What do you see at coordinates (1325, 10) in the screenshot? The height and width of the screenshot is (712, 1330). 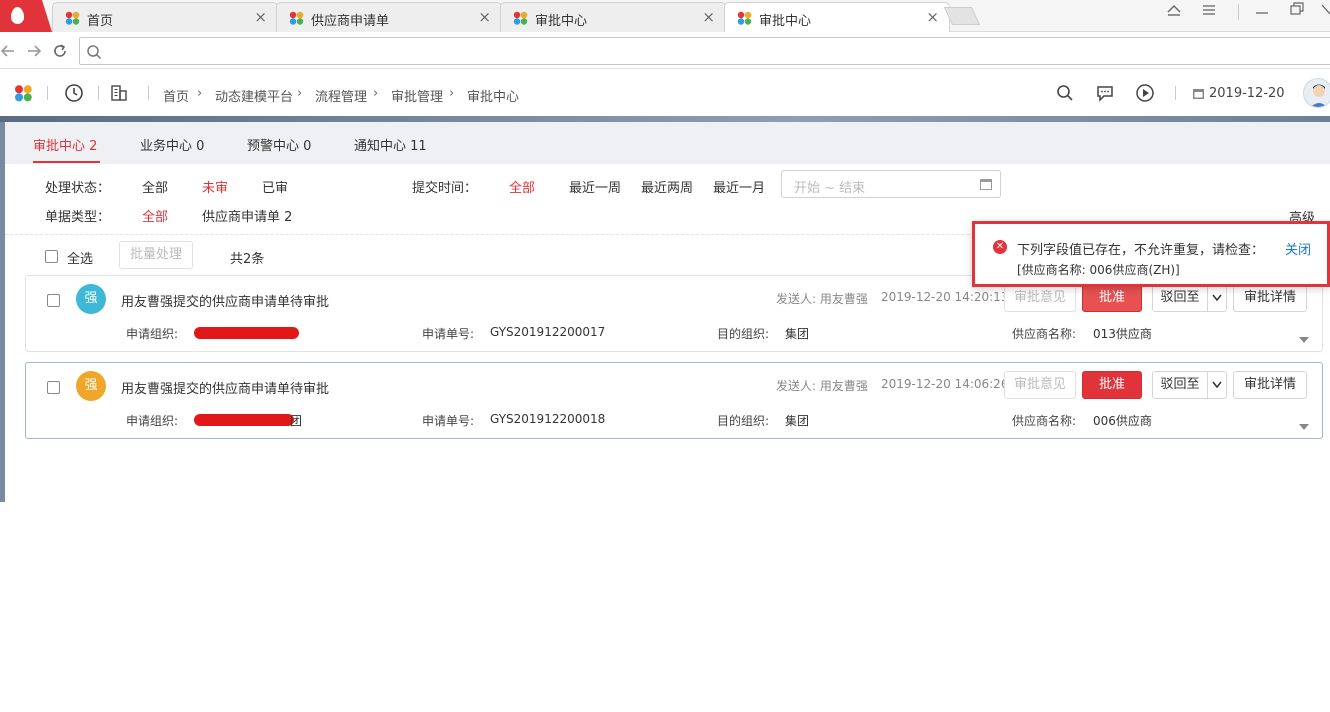 I see `window-close-icon` at bounding box center [1325, 10].